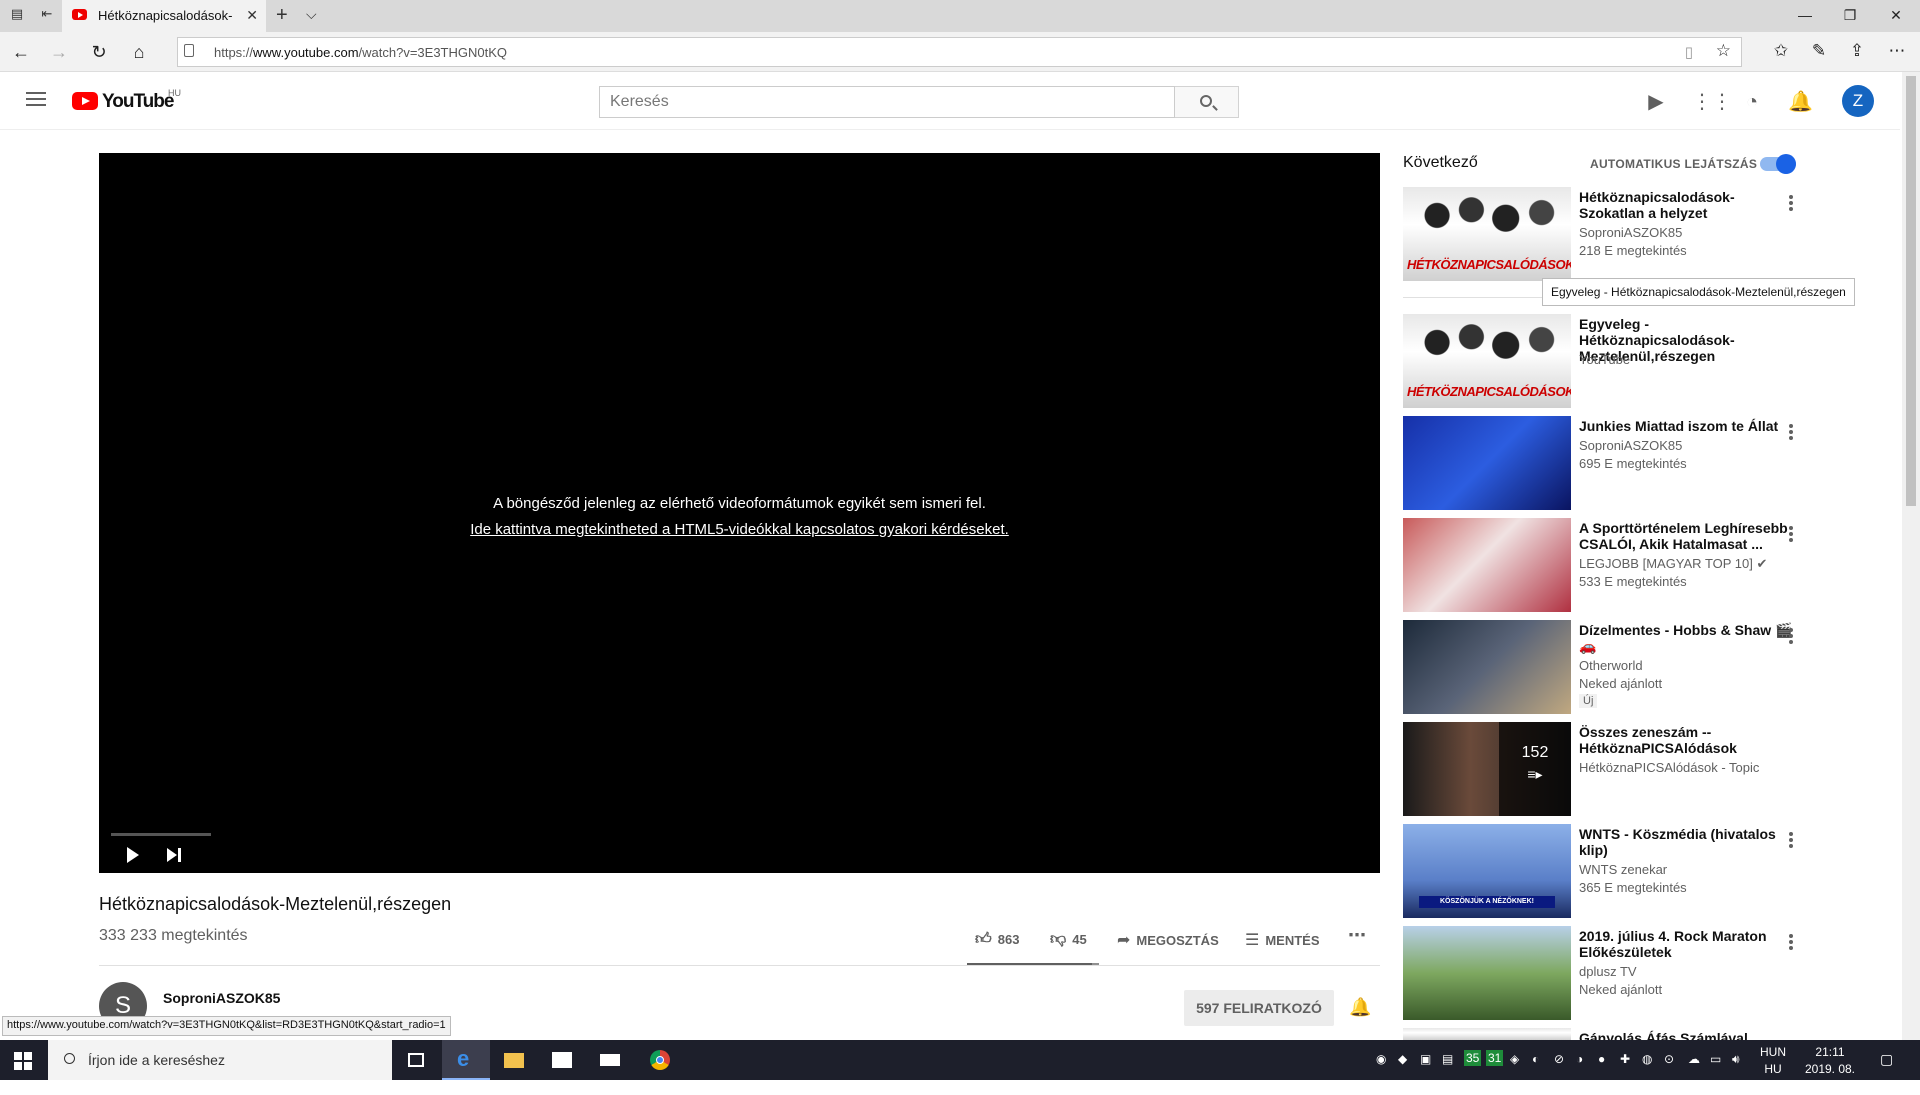  Describe the element at coordinates (1800, 102) in the screenshot. I see `notifications-bell-icon: 🔔` at that location.